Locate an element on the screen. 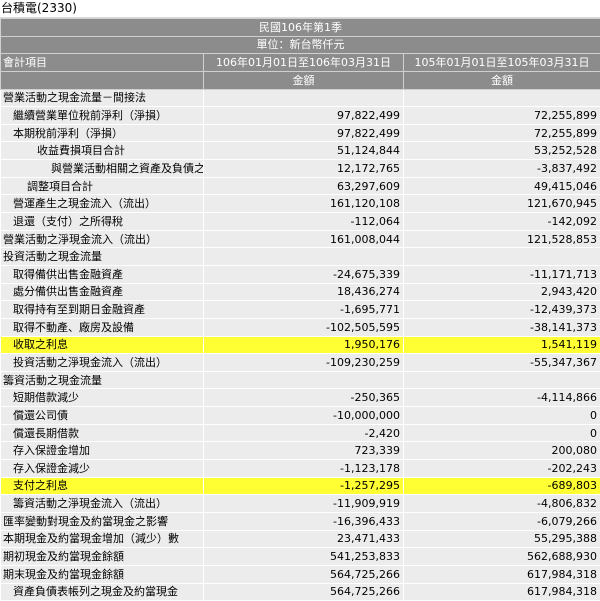 The image size is (600, 601). row-value-previous: -11,171,713 is located at coordinates (502, 274).